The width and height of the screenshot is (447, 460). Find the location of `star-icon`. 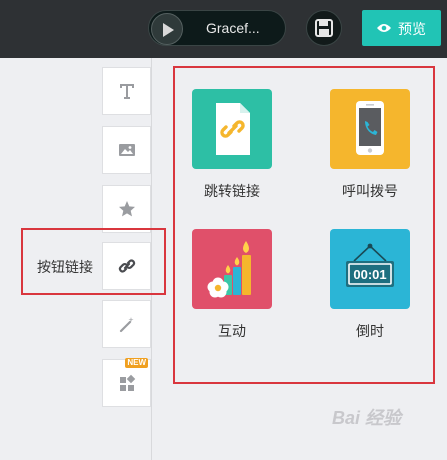

star-icon is located at coordinates (127, 209).